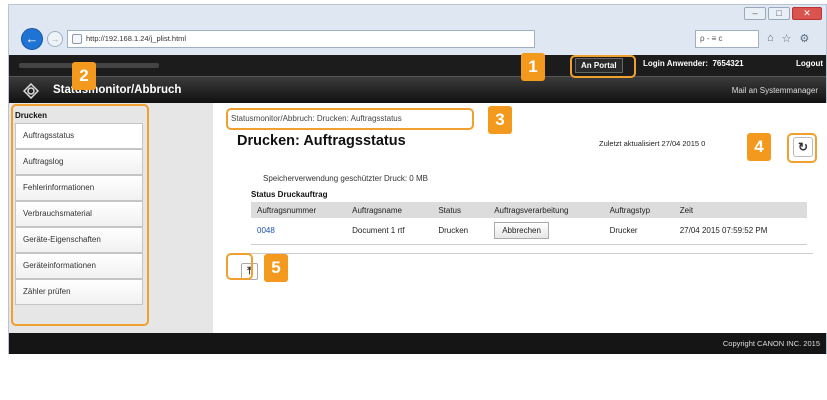 This screenshot has height=400, width=827. What do you see at coordinates (533, 67) in the screenshot?
I see `callout-number-1: 1` at bounding box center [533, 67].